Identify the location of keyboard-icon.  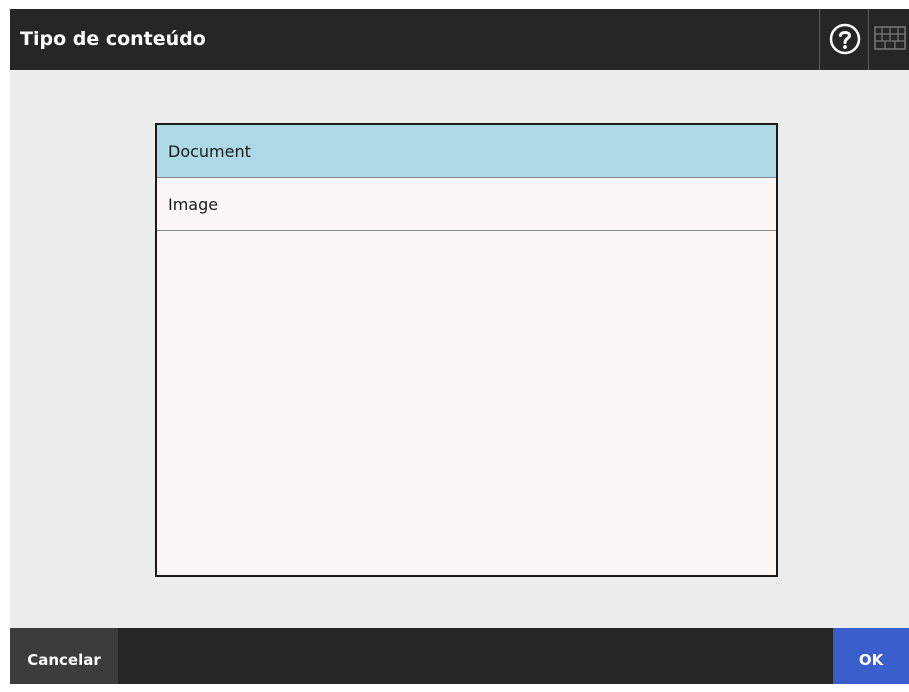
(890, 38).